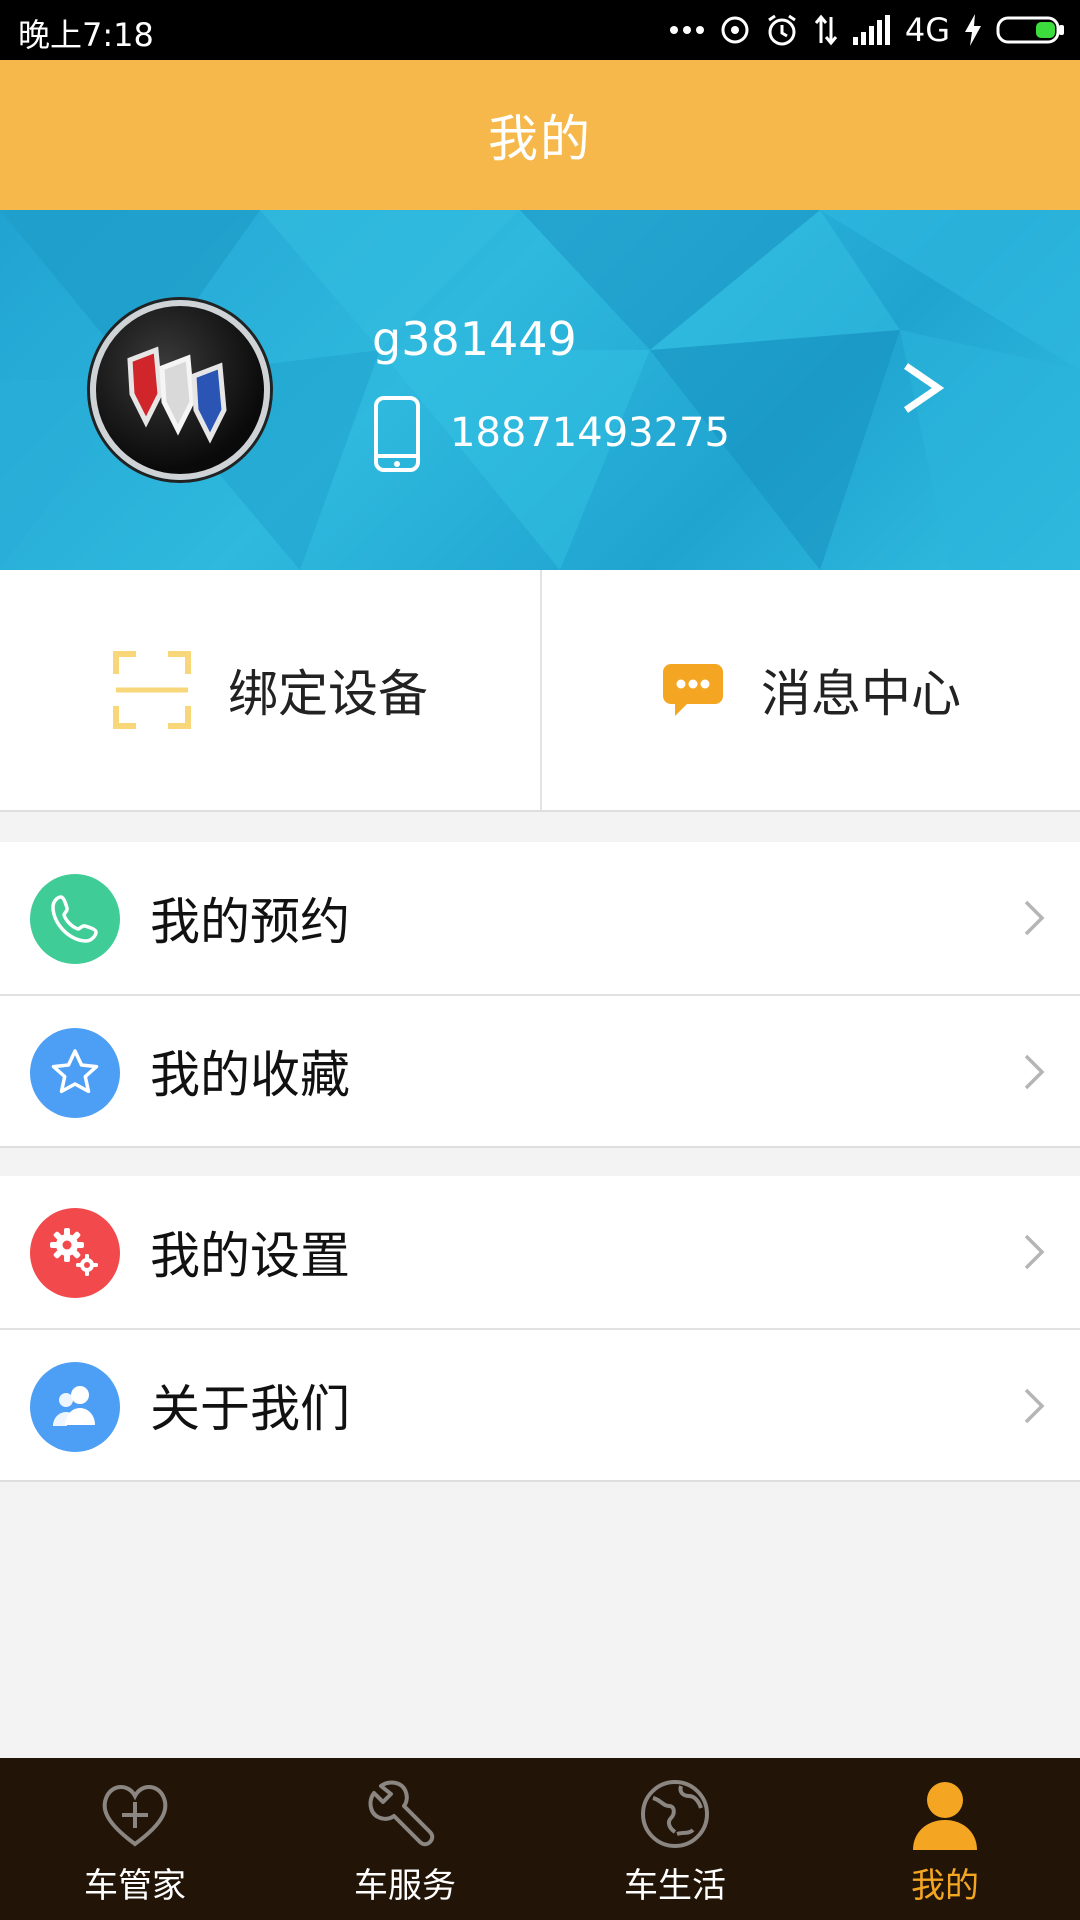 This screenshot has width=1080, height=1920. What do you see at coordinates (250, 1409) in the screenshot?
I see `about-us-label: 关于我们` at bounding box center [250, 1409].